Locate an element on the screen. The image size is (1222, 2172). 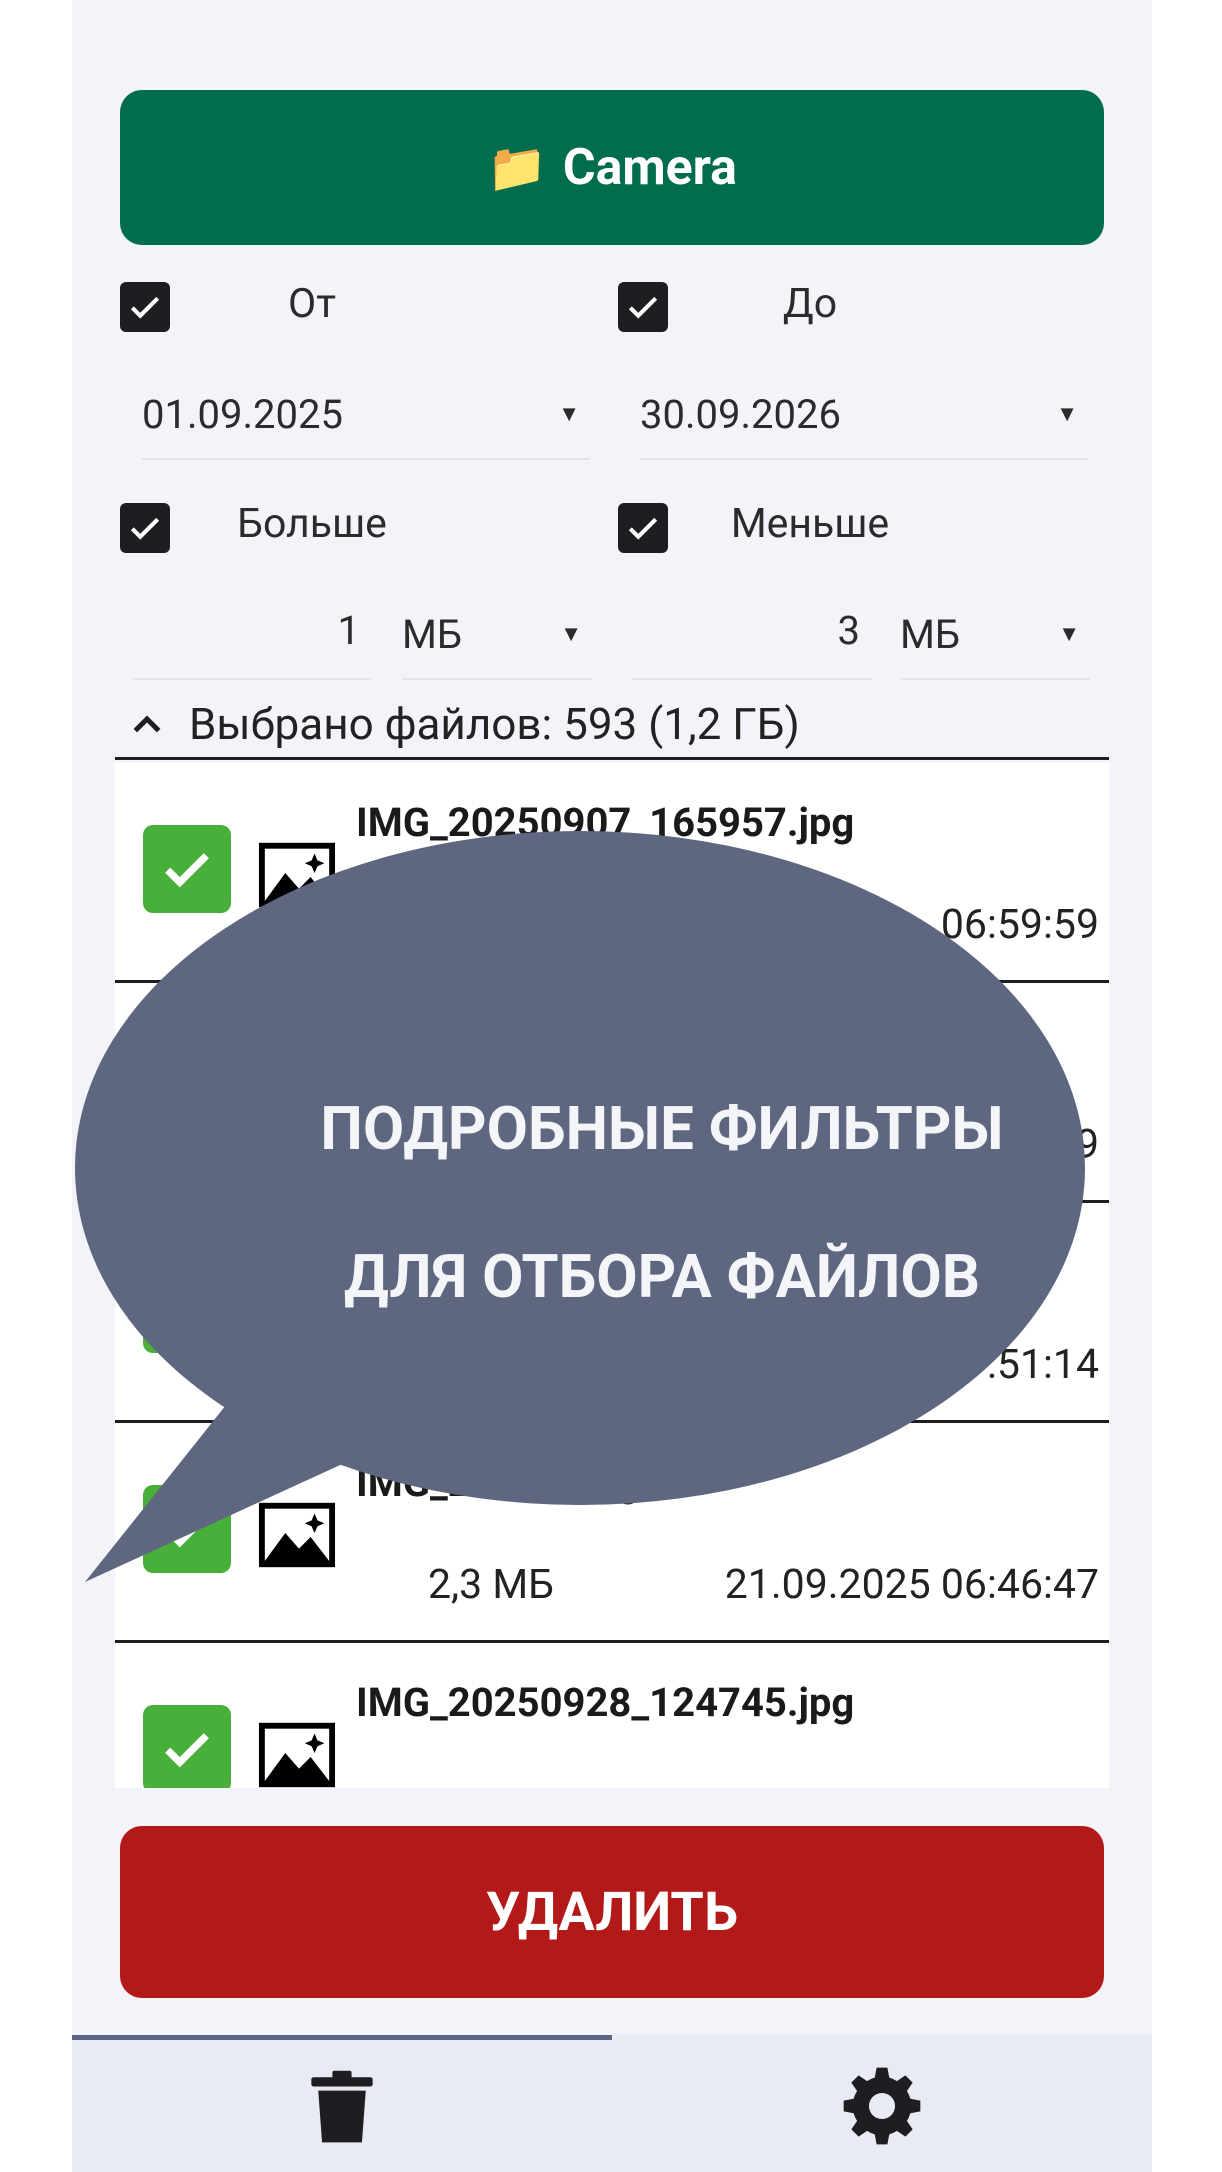
max-size-unit-dropdown: МБ ▼ is located at coordinates (995, 635).